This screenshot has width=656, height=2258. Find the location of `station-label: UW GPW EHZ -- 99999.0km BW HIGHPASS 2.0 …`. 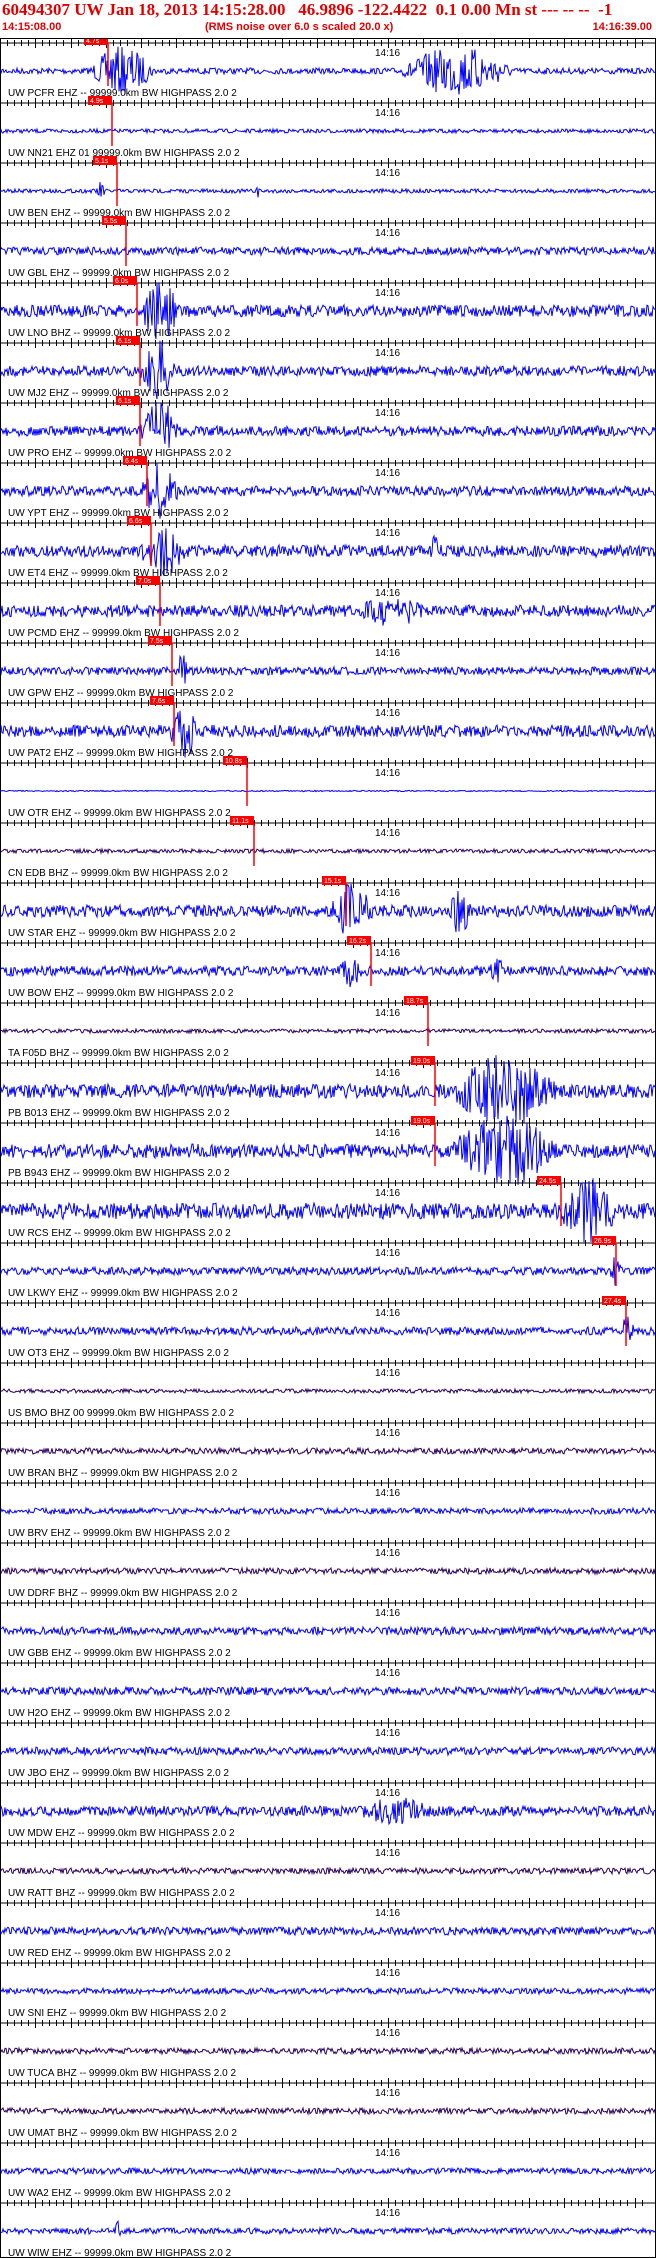

station-label: UW GPW EHZ -- 99999.0km BW HIGHPASS 2.0 … is located at coordinates (121, 693).